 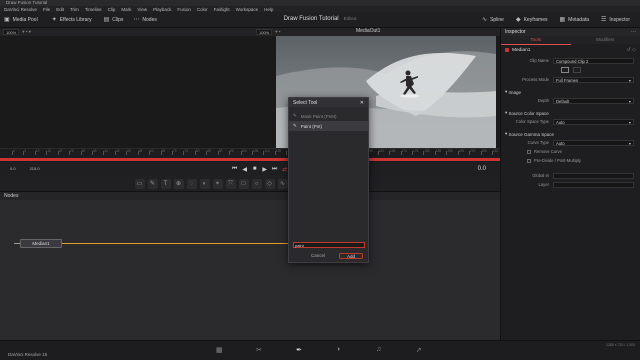 What do you see at coordinates (576, 70) in the screenshot?
I see `list-view-icon` at bounding box center [576, 70].